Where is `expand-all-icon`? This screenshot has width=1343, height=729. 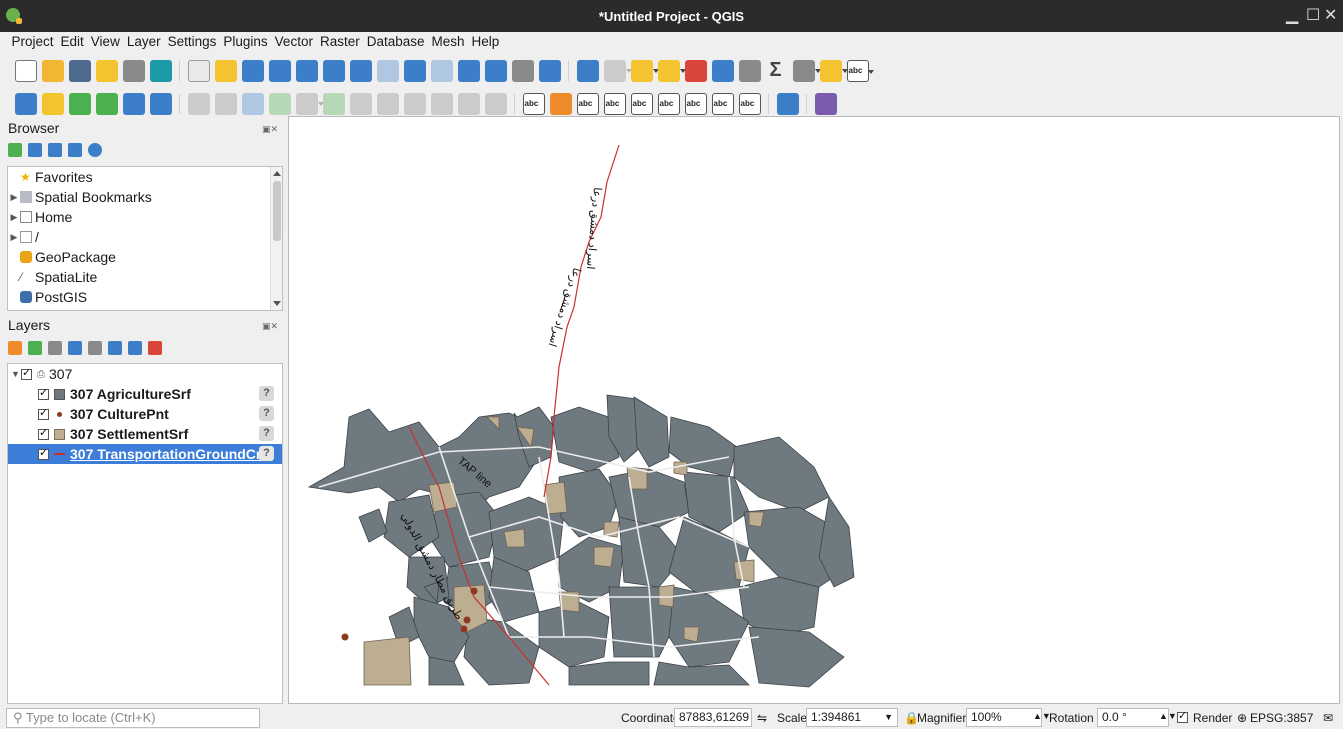
expand-all-icon is located at coordinates (115, 348).